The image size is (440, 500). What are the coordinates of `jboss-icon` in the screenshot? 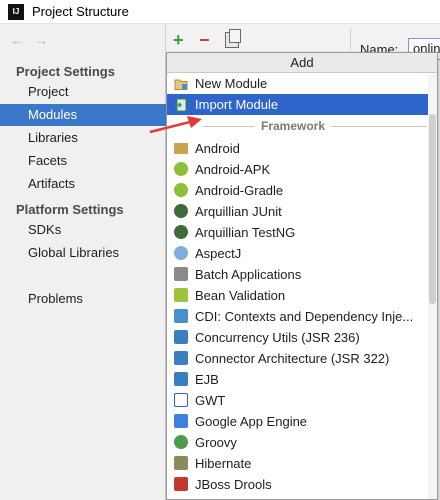 It's located at (181, 484).